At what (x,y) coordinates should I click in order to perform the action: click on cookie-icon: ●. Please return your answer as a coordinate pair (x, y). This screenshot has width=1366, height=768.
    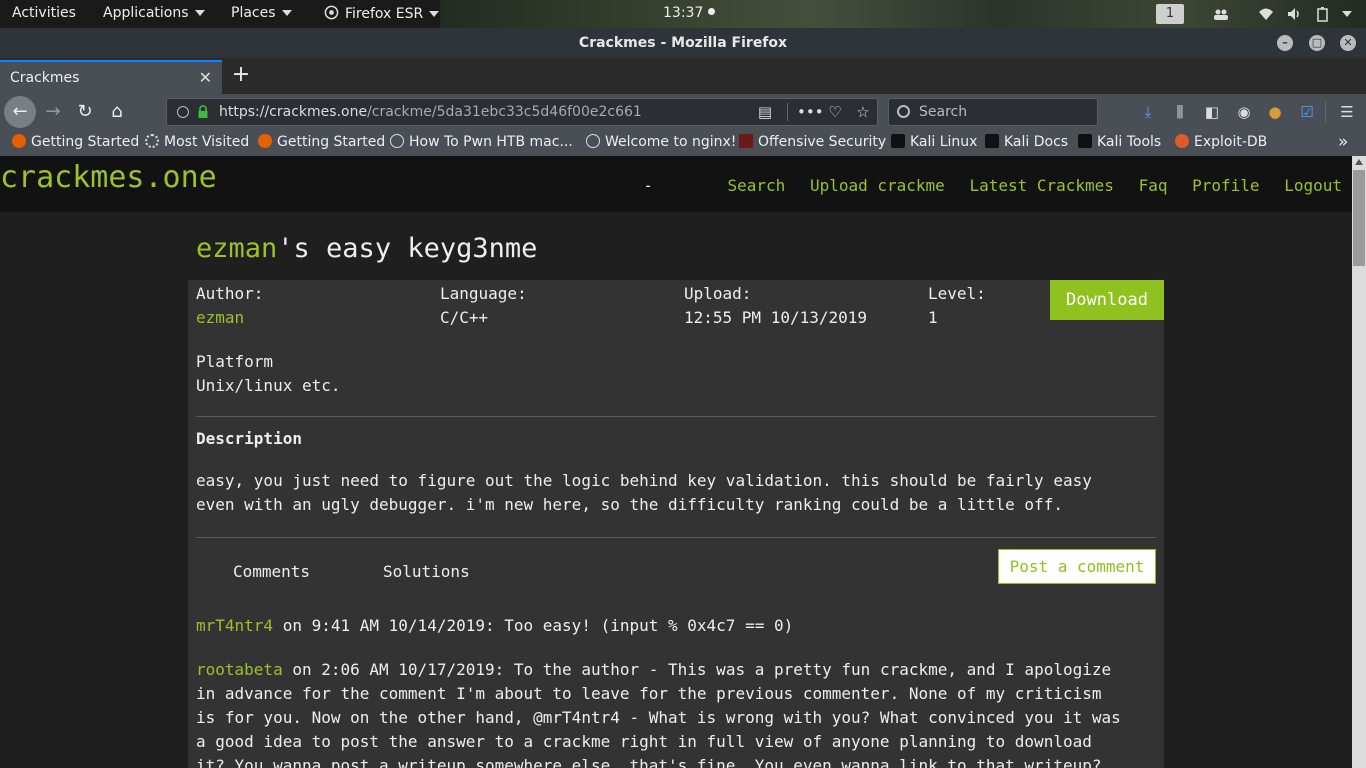
    Looking at the image, I should click on (1275, 112).